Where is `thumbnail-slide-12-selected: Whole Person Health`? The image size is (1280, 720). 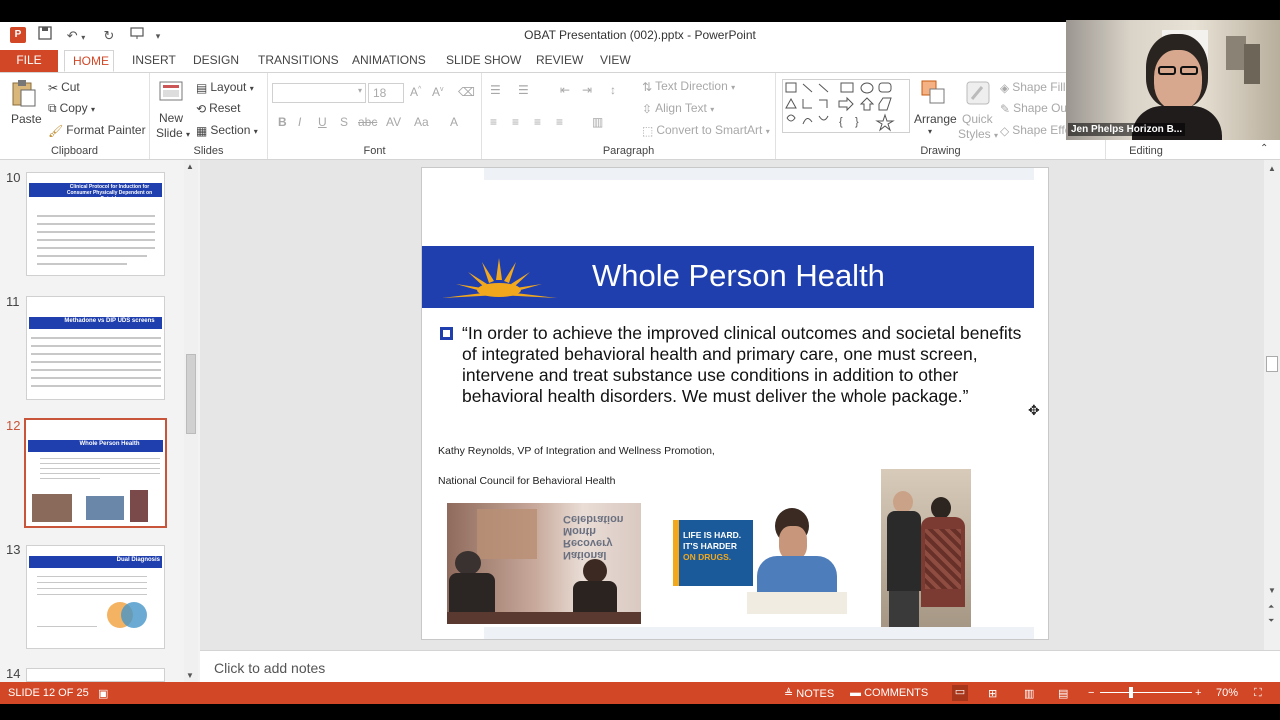 thumbnail-slide-12-selected: Whole Person Health is located at coordinates (95, 473).